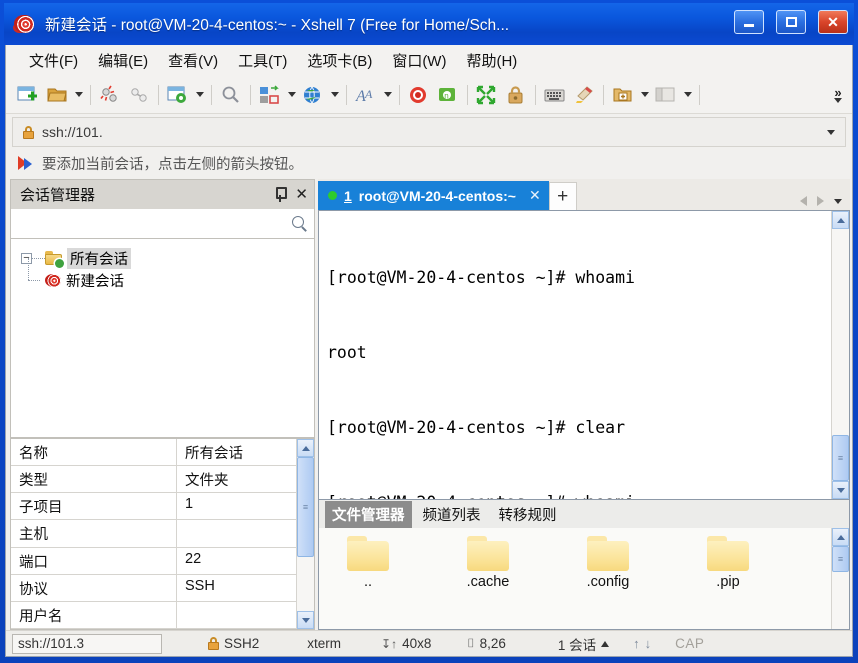 The width and height of the screenshot is (858, 663). What do you see at coordinates (452, 514) in the screenshot?
I see `tab-channel-list: 频道列表` at bounding box center [452, 514].